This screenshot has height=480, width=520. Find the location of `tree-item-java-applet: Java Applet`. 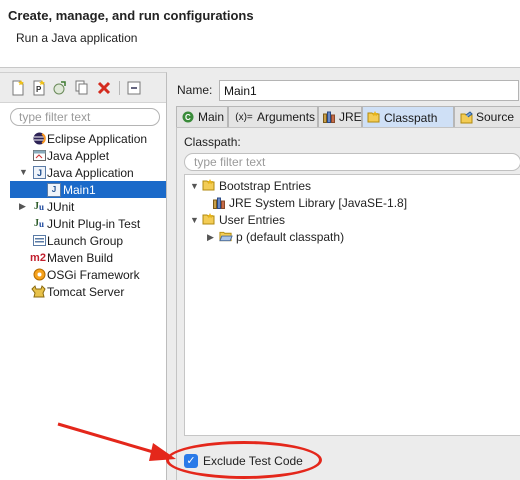

tree-item-java-applet: Java Applet is located at coordinates (83, 155).